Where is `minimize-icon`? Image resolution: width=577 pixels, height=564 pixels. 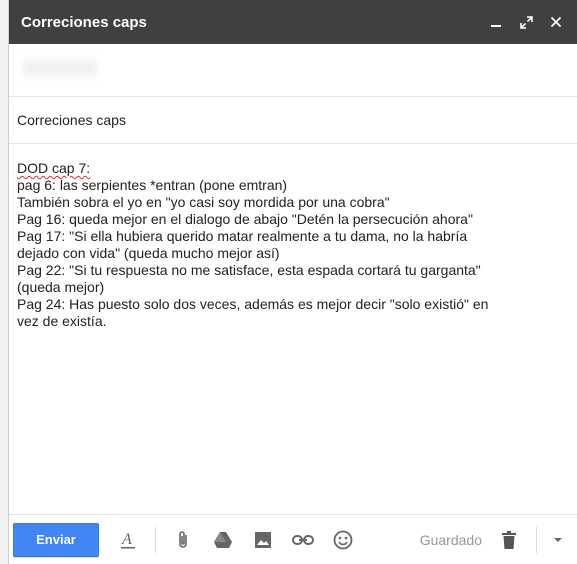
minimize-icon is located at coordinates (496, 22).